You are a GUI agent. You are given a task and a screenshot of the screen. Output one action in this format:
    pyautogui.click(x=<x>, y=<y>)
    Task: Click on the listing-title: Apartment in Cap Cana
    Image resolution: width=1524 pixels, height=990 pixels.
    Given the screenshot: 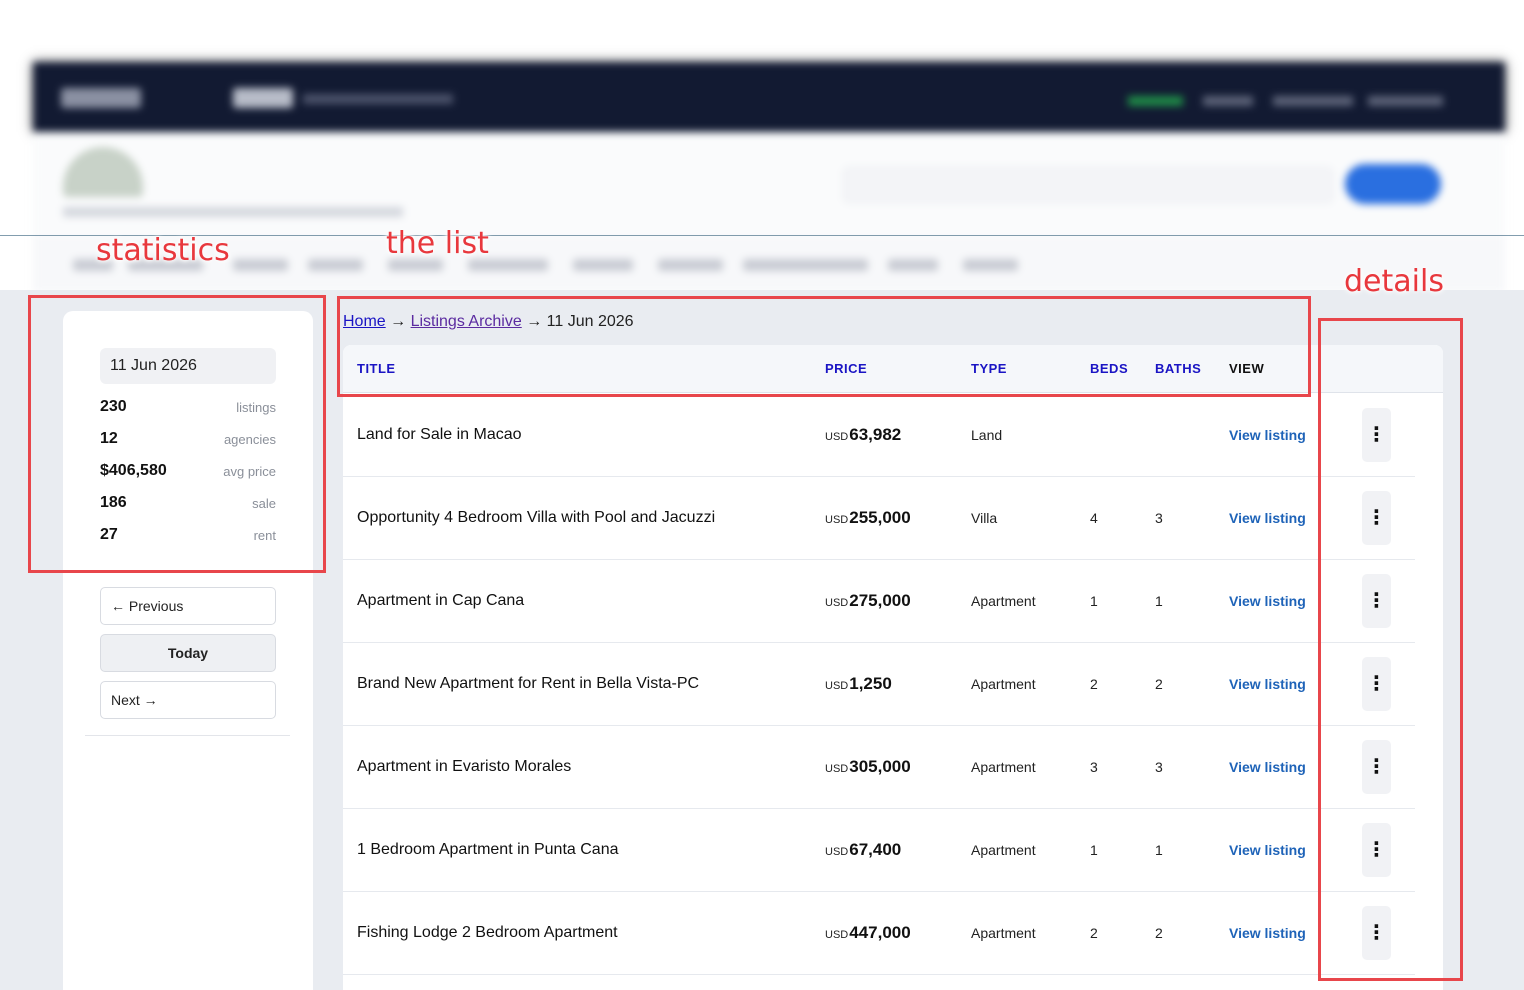 What is the action you would take?
    pyautogui.click(x=441, y=600)
    